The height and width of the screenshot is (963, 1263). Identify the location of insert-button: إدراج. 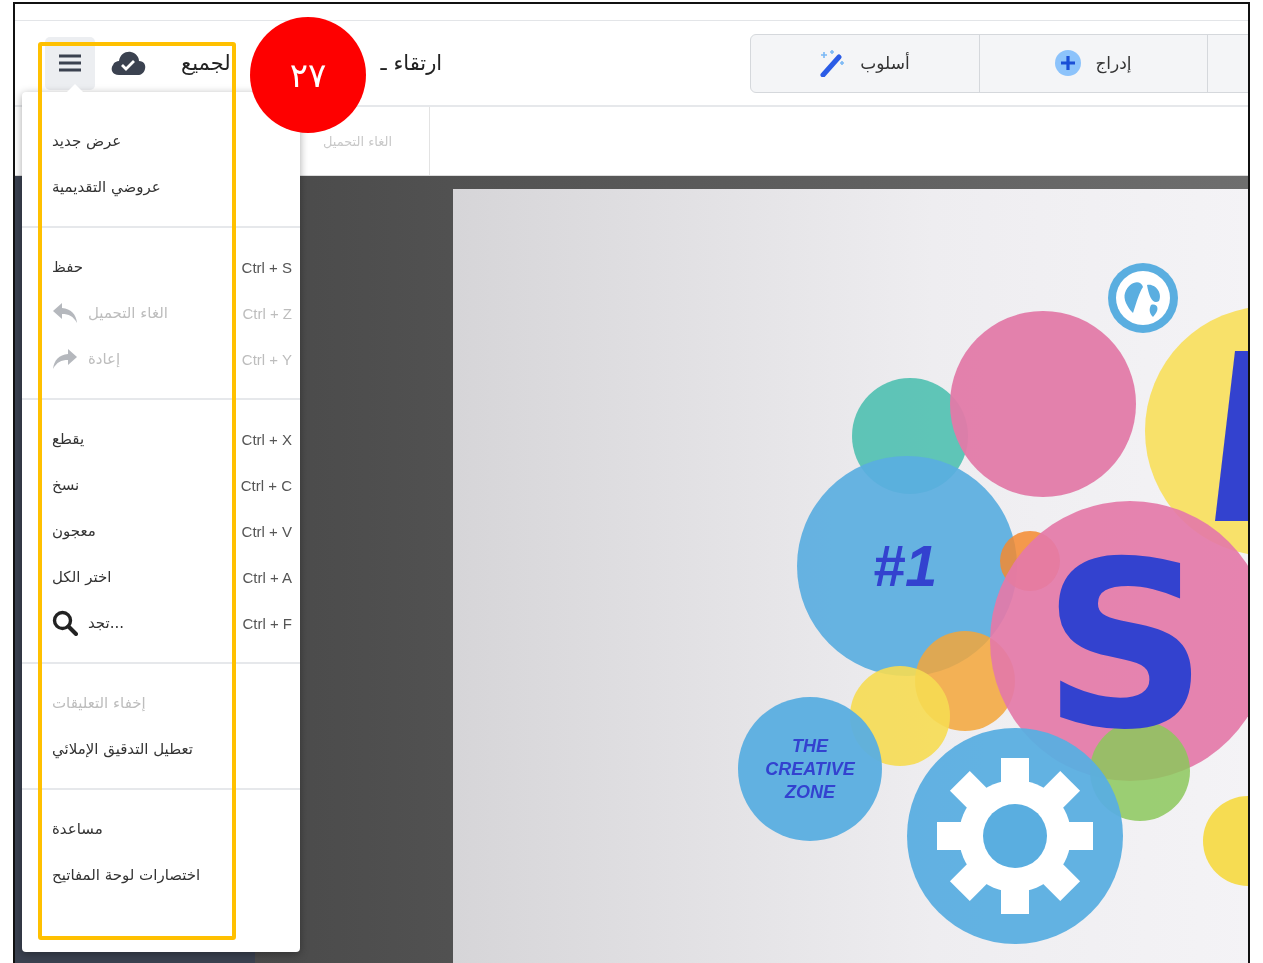
(1093, 63).